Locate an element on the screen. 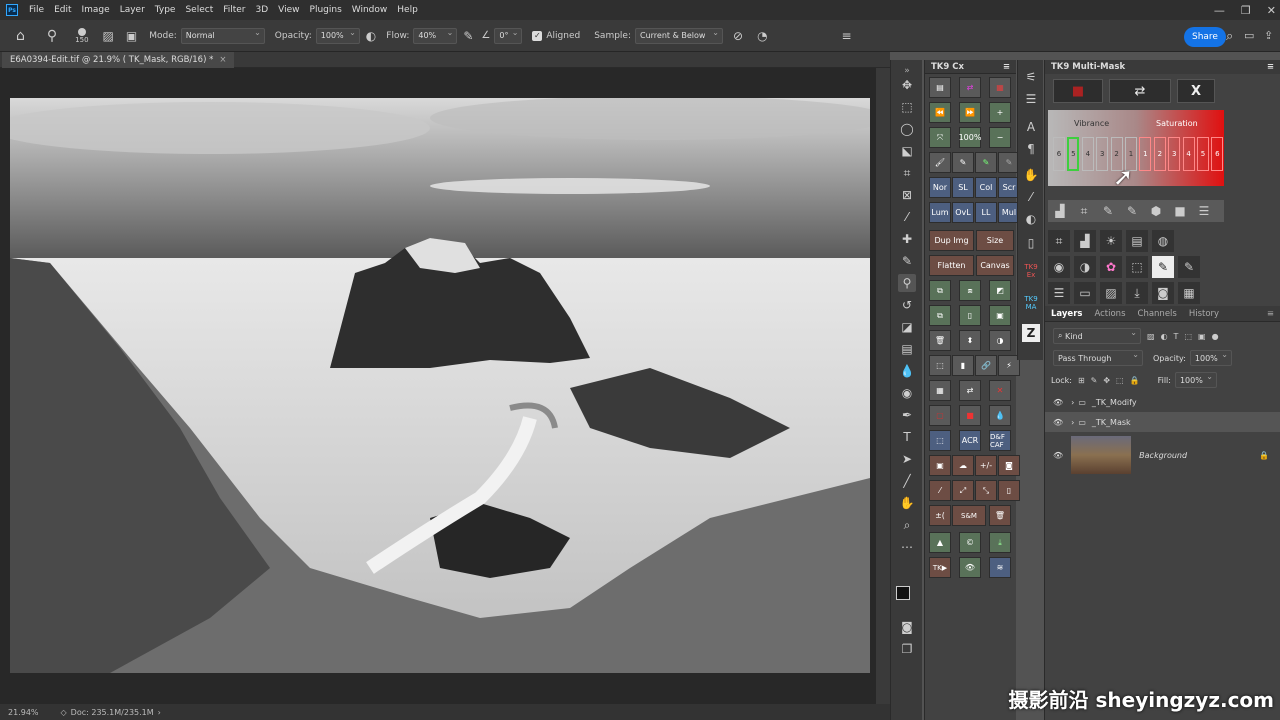 The image size is (1280, 720). menu-image: Image is located at coordinates (96, 10).